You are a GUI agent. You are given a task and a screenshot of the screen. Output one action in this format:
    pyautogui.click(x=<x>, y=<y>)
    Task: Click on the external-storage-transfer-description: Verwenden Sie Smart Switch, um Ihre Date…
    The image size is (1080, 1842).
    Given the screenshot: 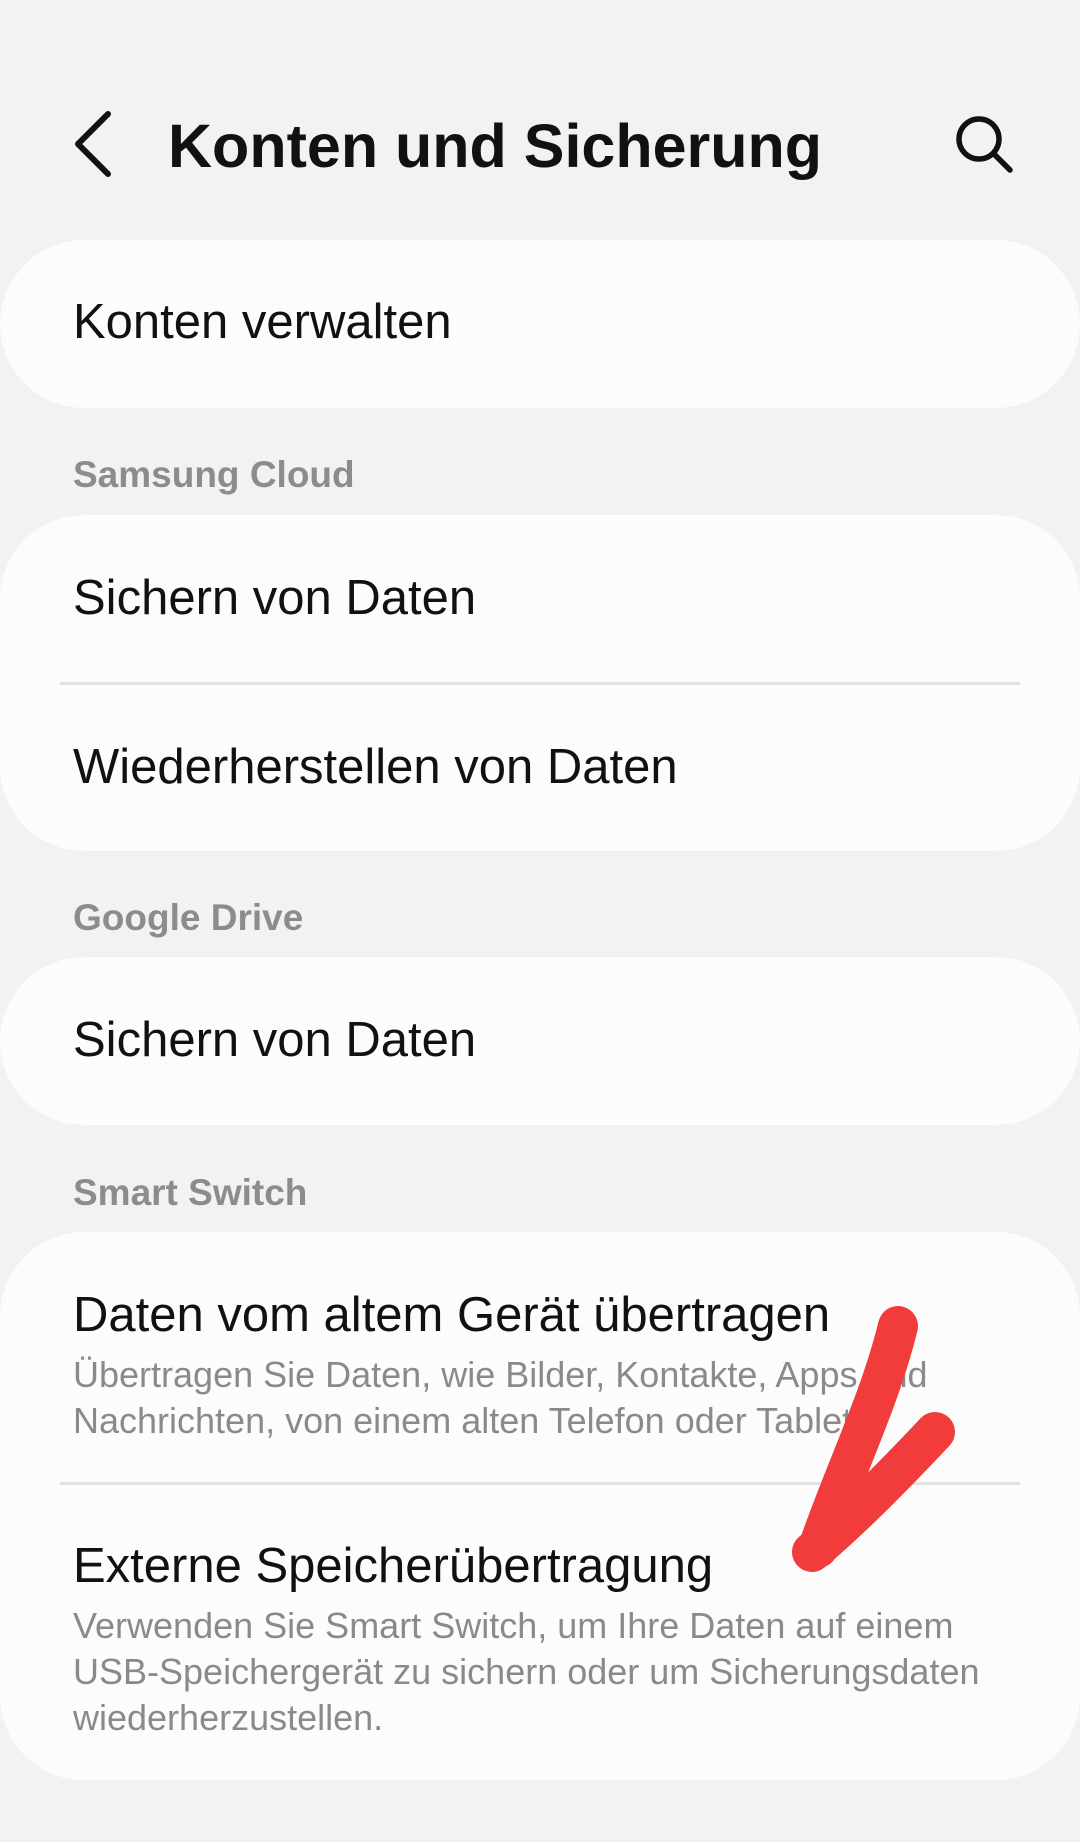 What is the action you would take?
    pyautogui.click(x=526, y=1671)
    